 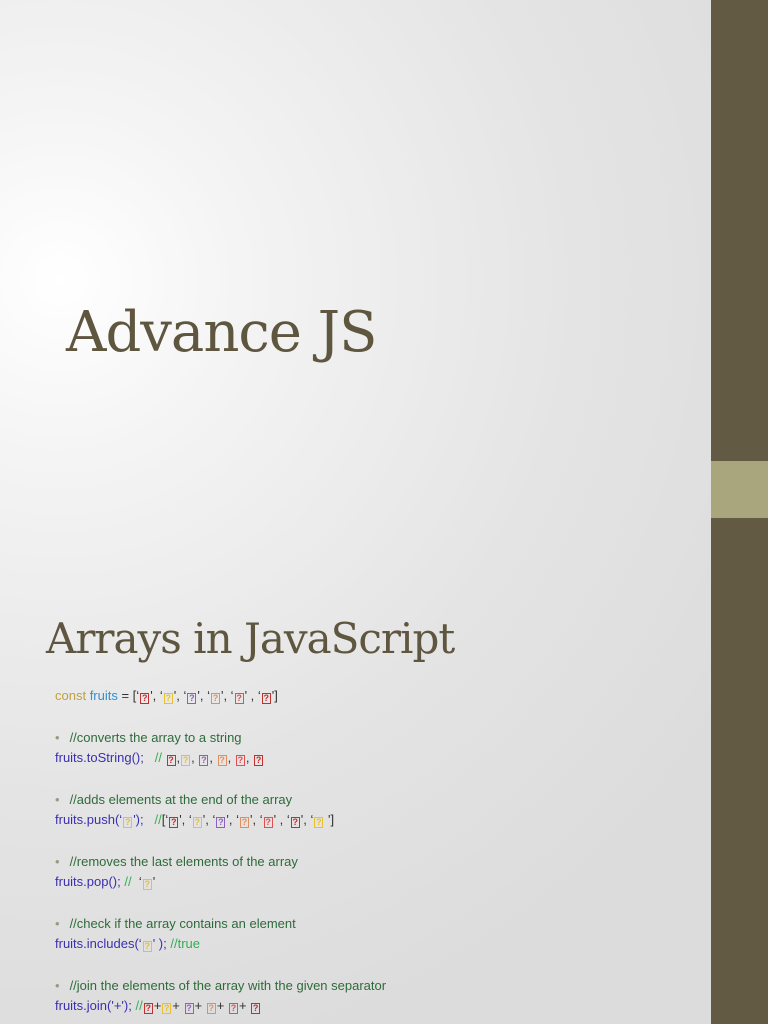 What do you see at coordinates (185, 943) in the screenshot?
I see `code-segment: //true` at bounding box center [185, 943].